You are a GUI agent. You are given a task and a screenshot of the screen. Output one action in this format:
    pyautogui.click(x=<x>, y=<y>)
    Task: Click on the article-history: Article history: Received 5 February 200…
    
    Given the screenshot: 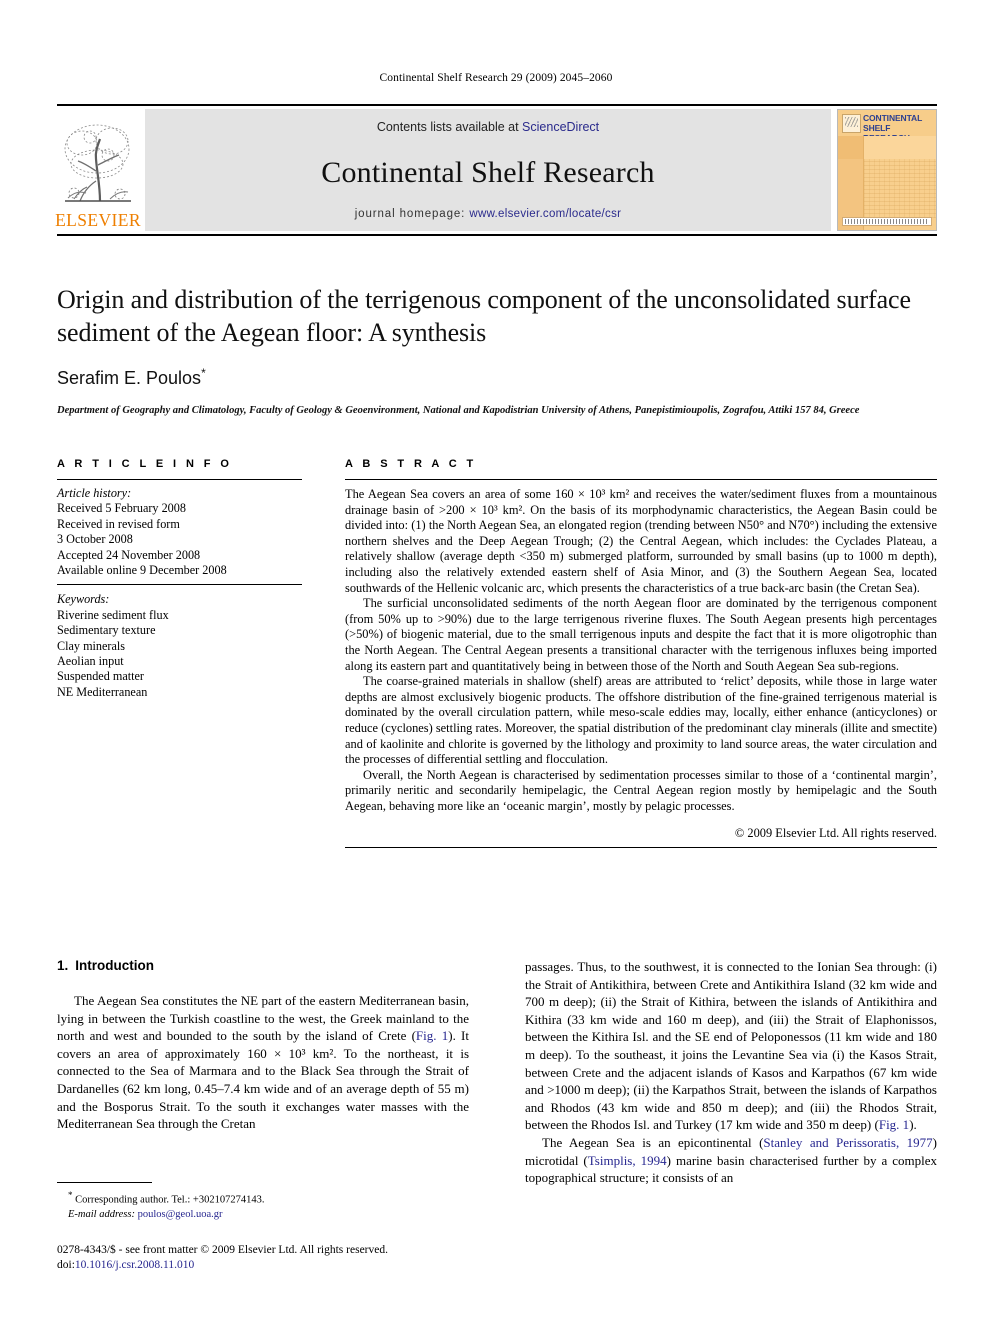 What is the action you would take?
    pyautogui.click(x=179, y=535)
    